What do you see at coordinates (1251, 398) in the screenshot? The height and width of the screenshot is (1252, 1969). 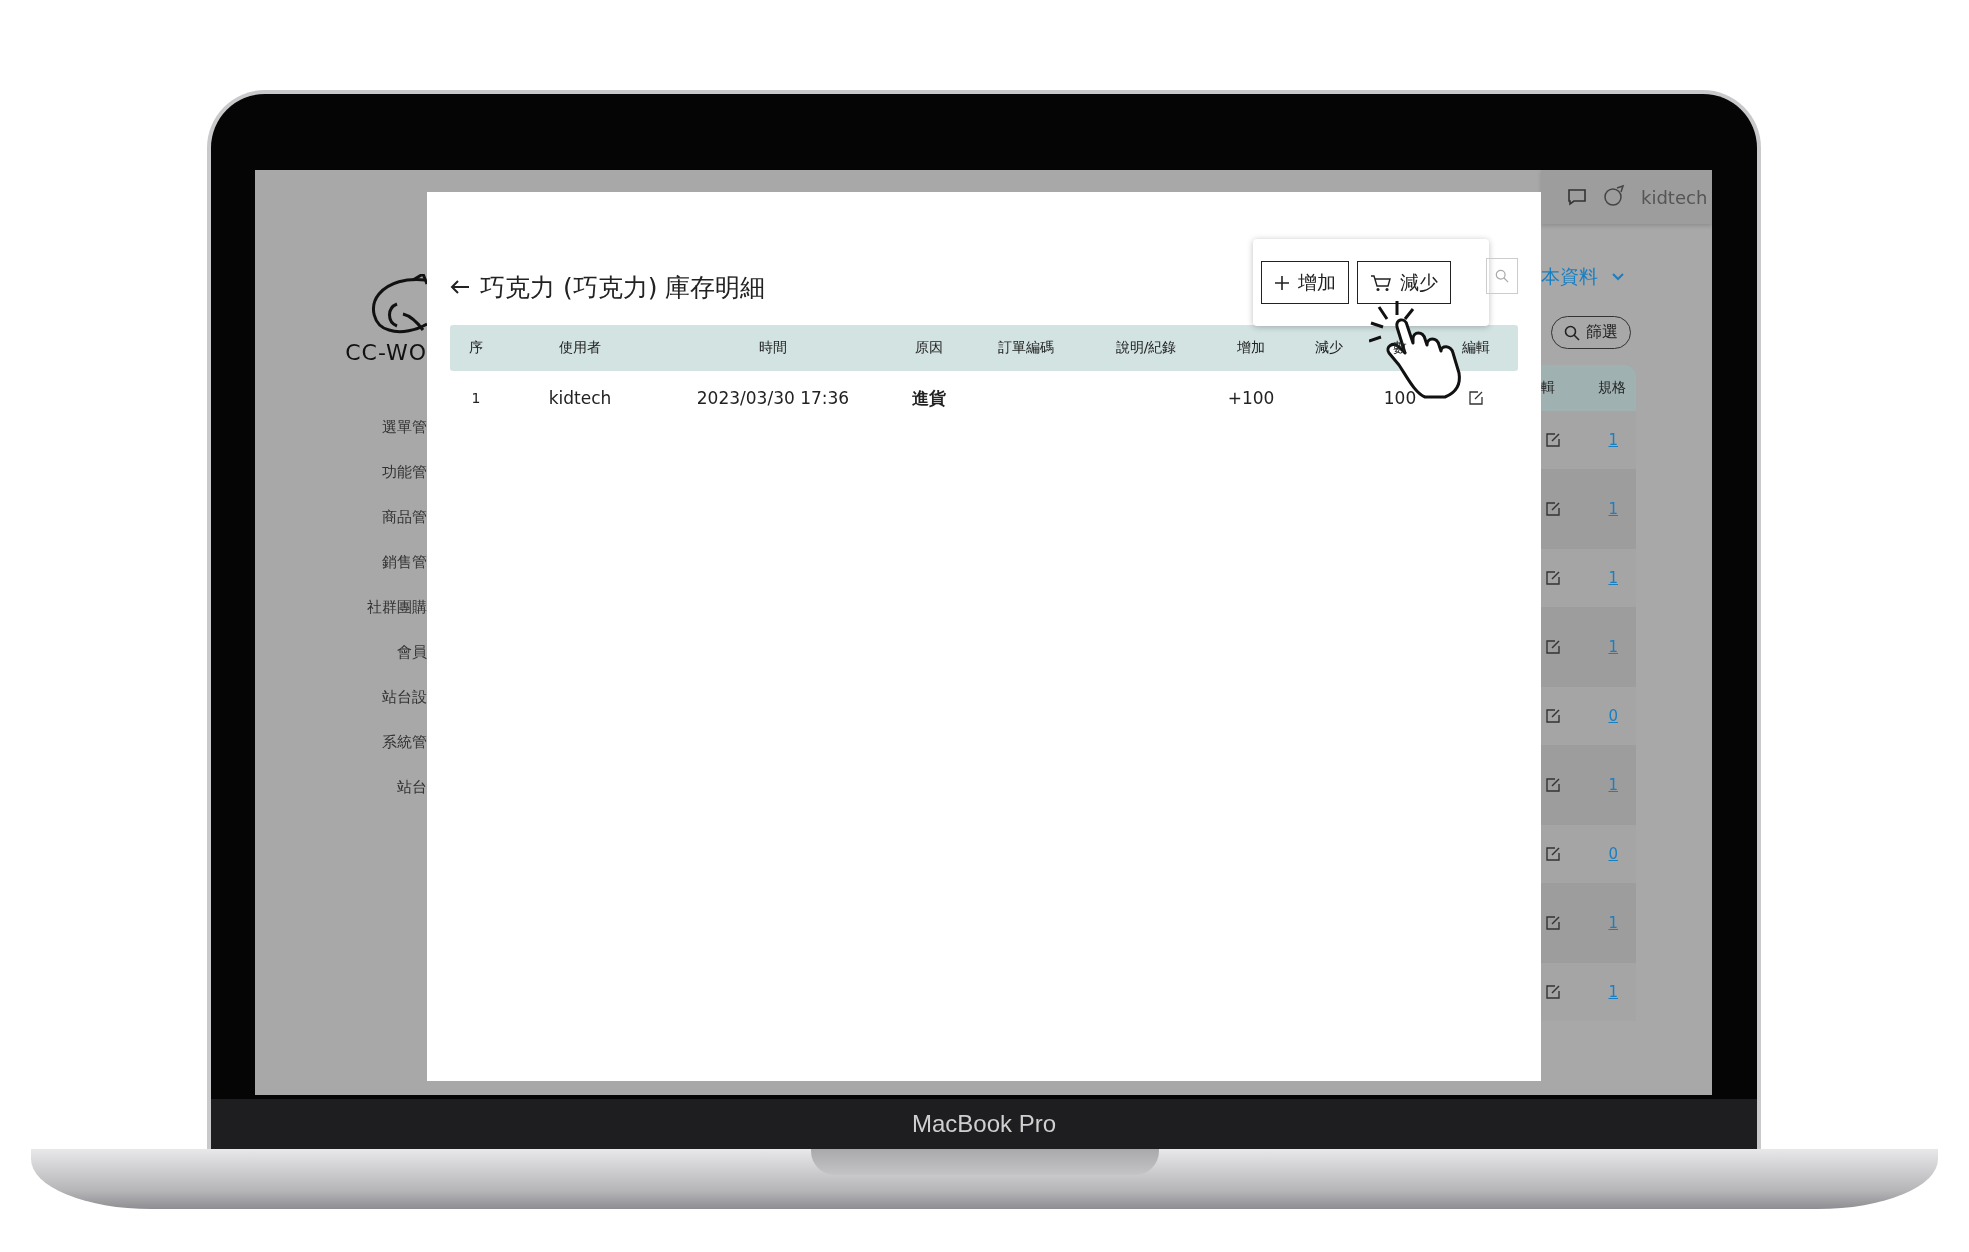 I see `table-cell: +100` at bounding box center [1251, 398].